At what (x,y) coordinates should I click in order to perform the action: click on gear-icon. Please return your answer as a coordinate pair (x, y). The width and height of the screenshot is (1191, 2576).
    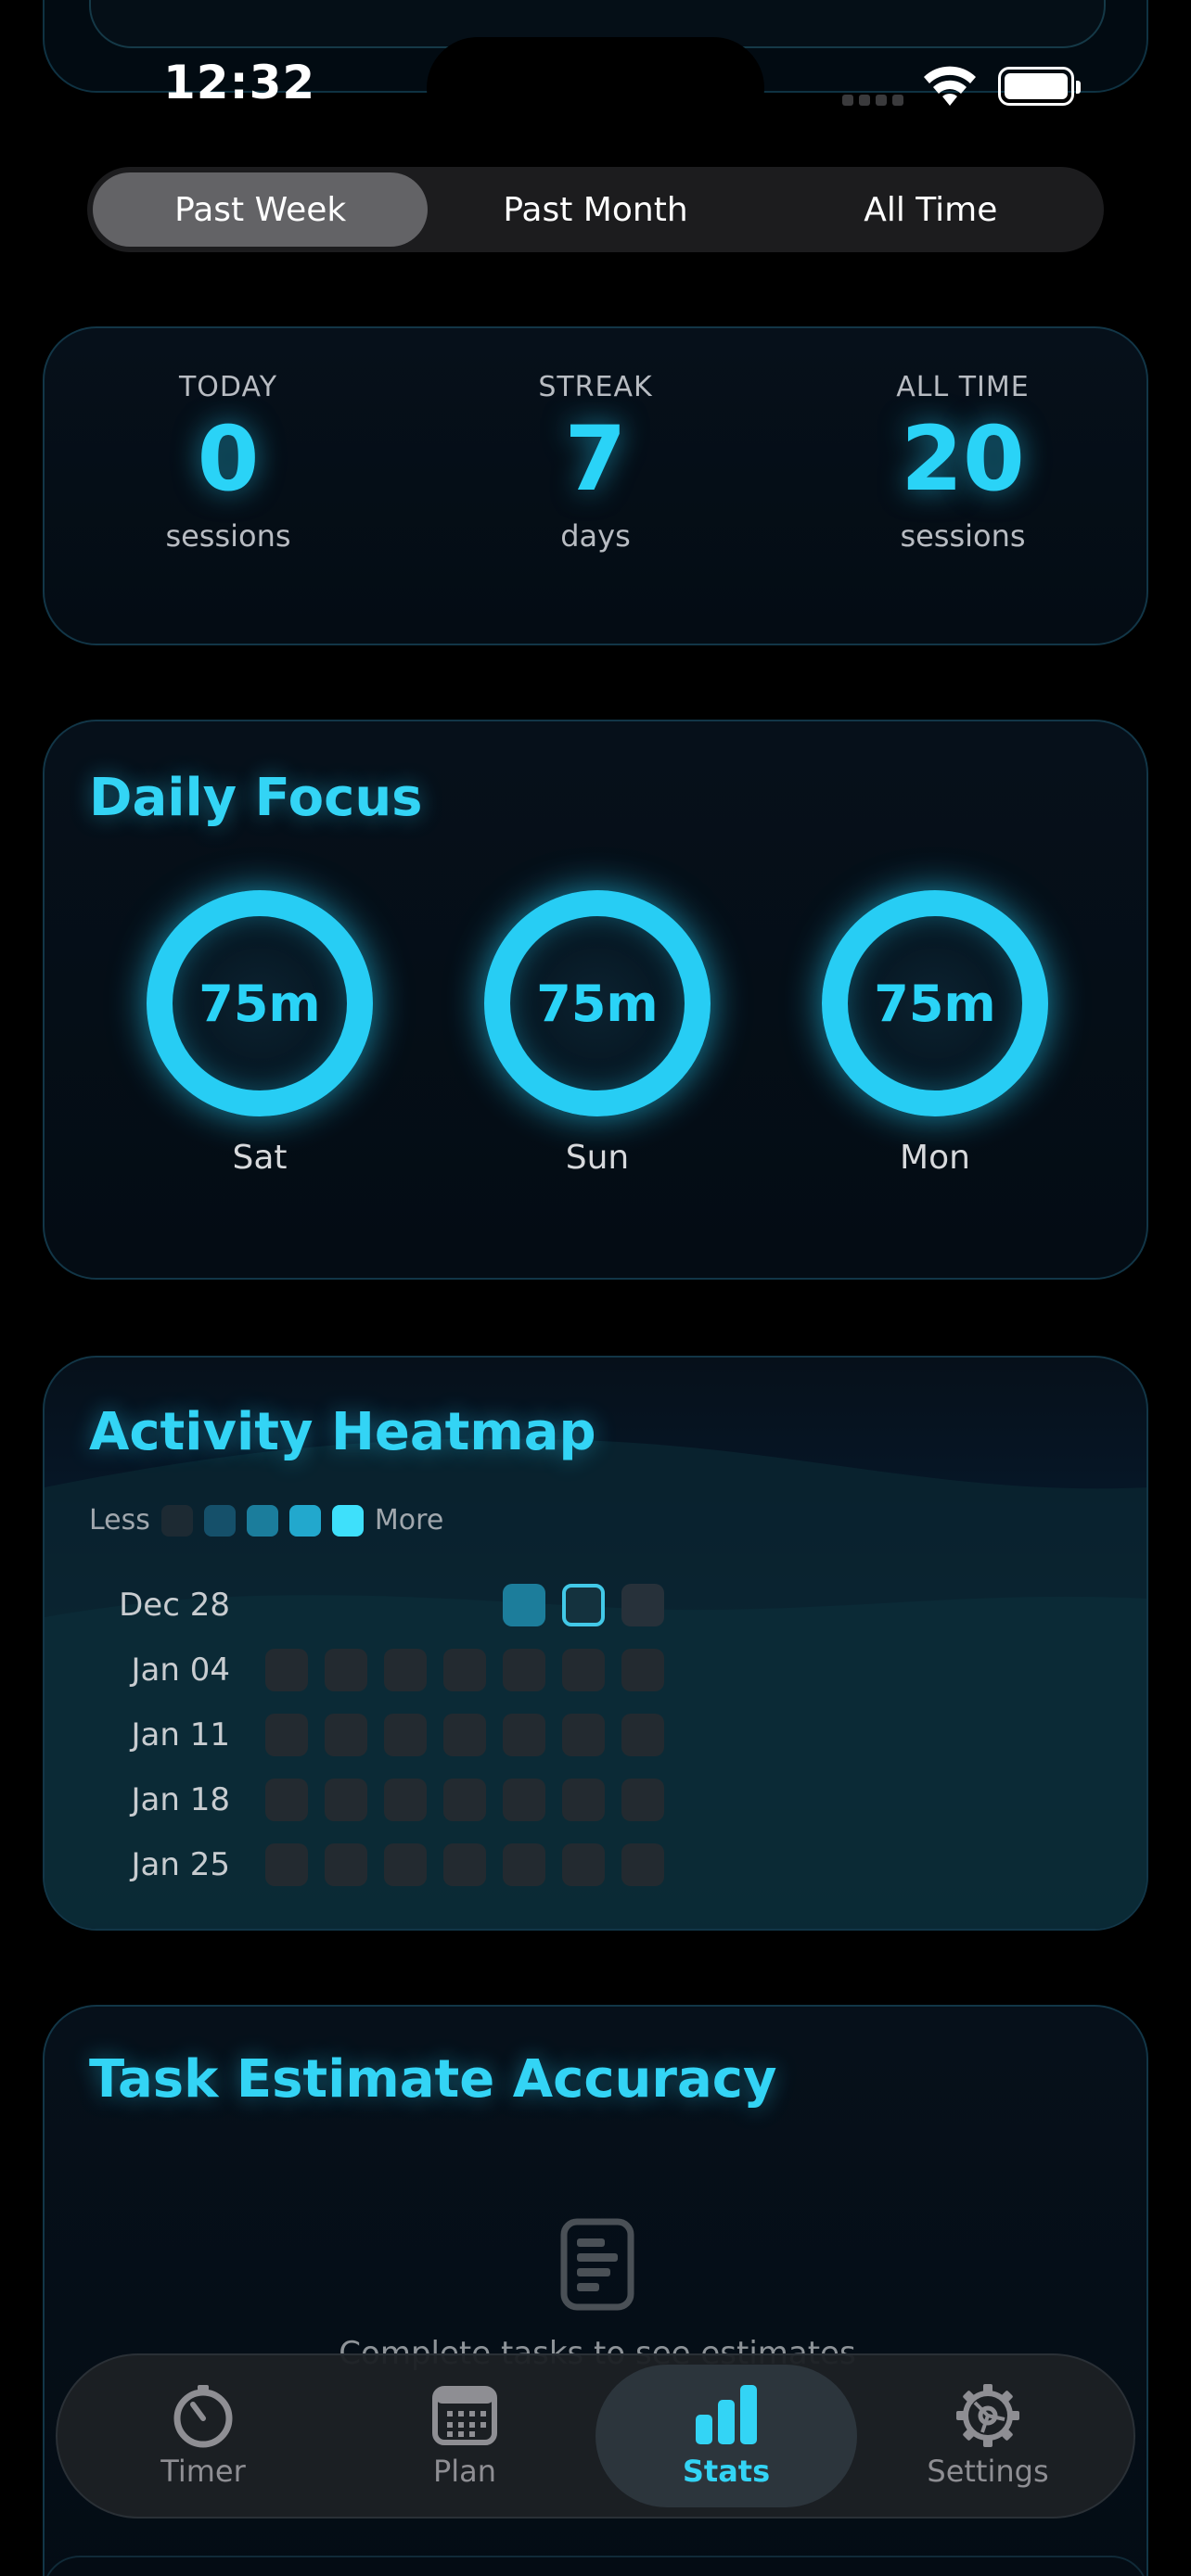
    Looking at the image, I should click on (988, 2415).